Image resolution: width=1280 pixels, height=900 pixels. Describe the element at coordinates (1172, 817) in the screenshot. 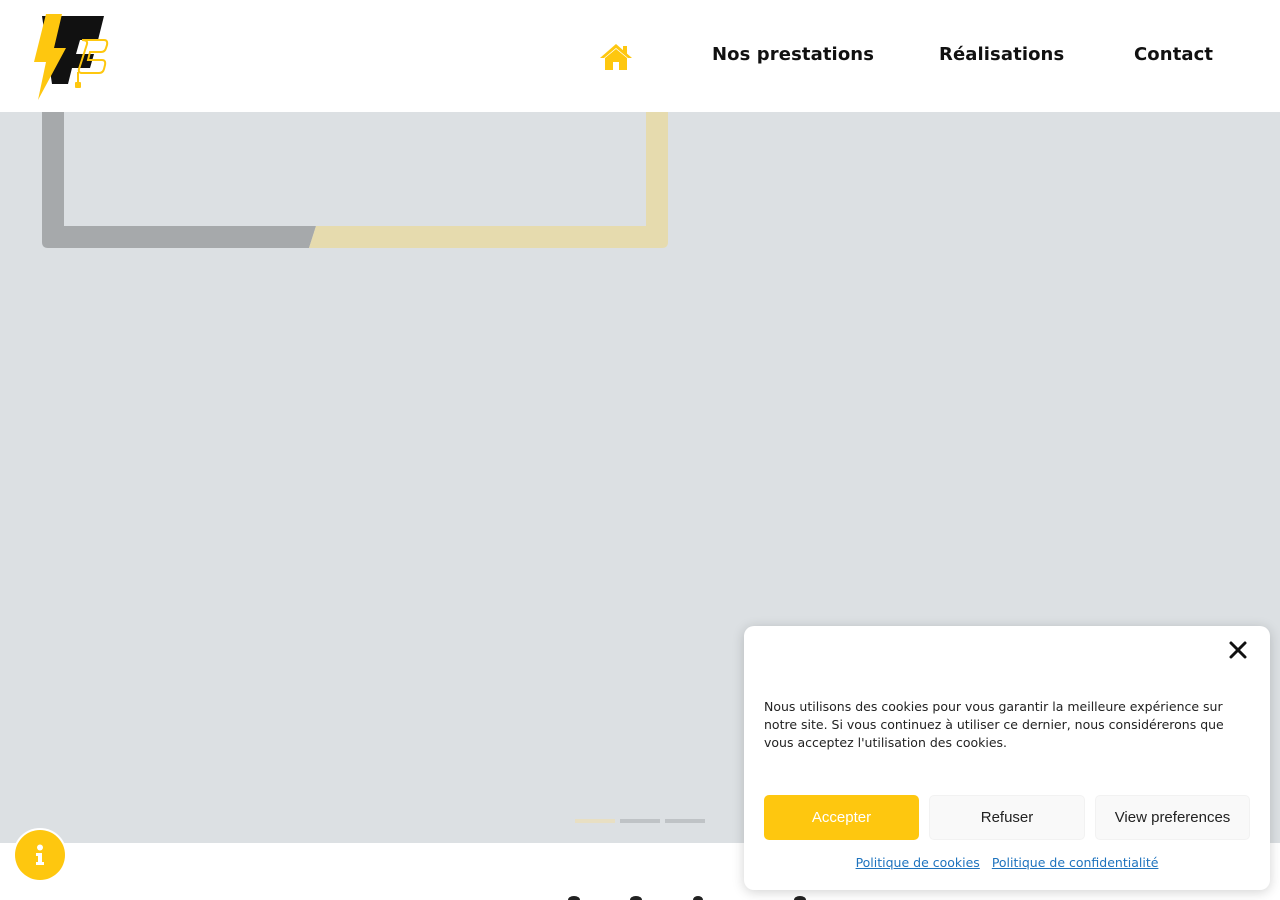

I see `cookie-preferences-button: View preferences` at that location.